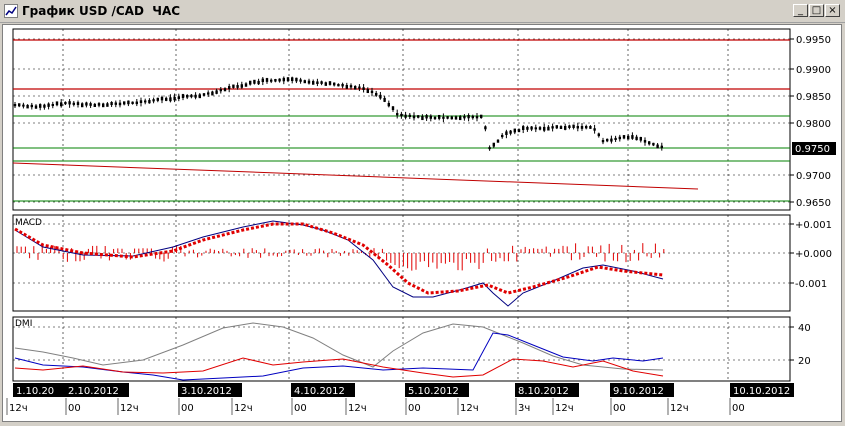  Describe the element at coordinates (524, 408) in the screenshot. I see `hour-label: 3ч` at that location.